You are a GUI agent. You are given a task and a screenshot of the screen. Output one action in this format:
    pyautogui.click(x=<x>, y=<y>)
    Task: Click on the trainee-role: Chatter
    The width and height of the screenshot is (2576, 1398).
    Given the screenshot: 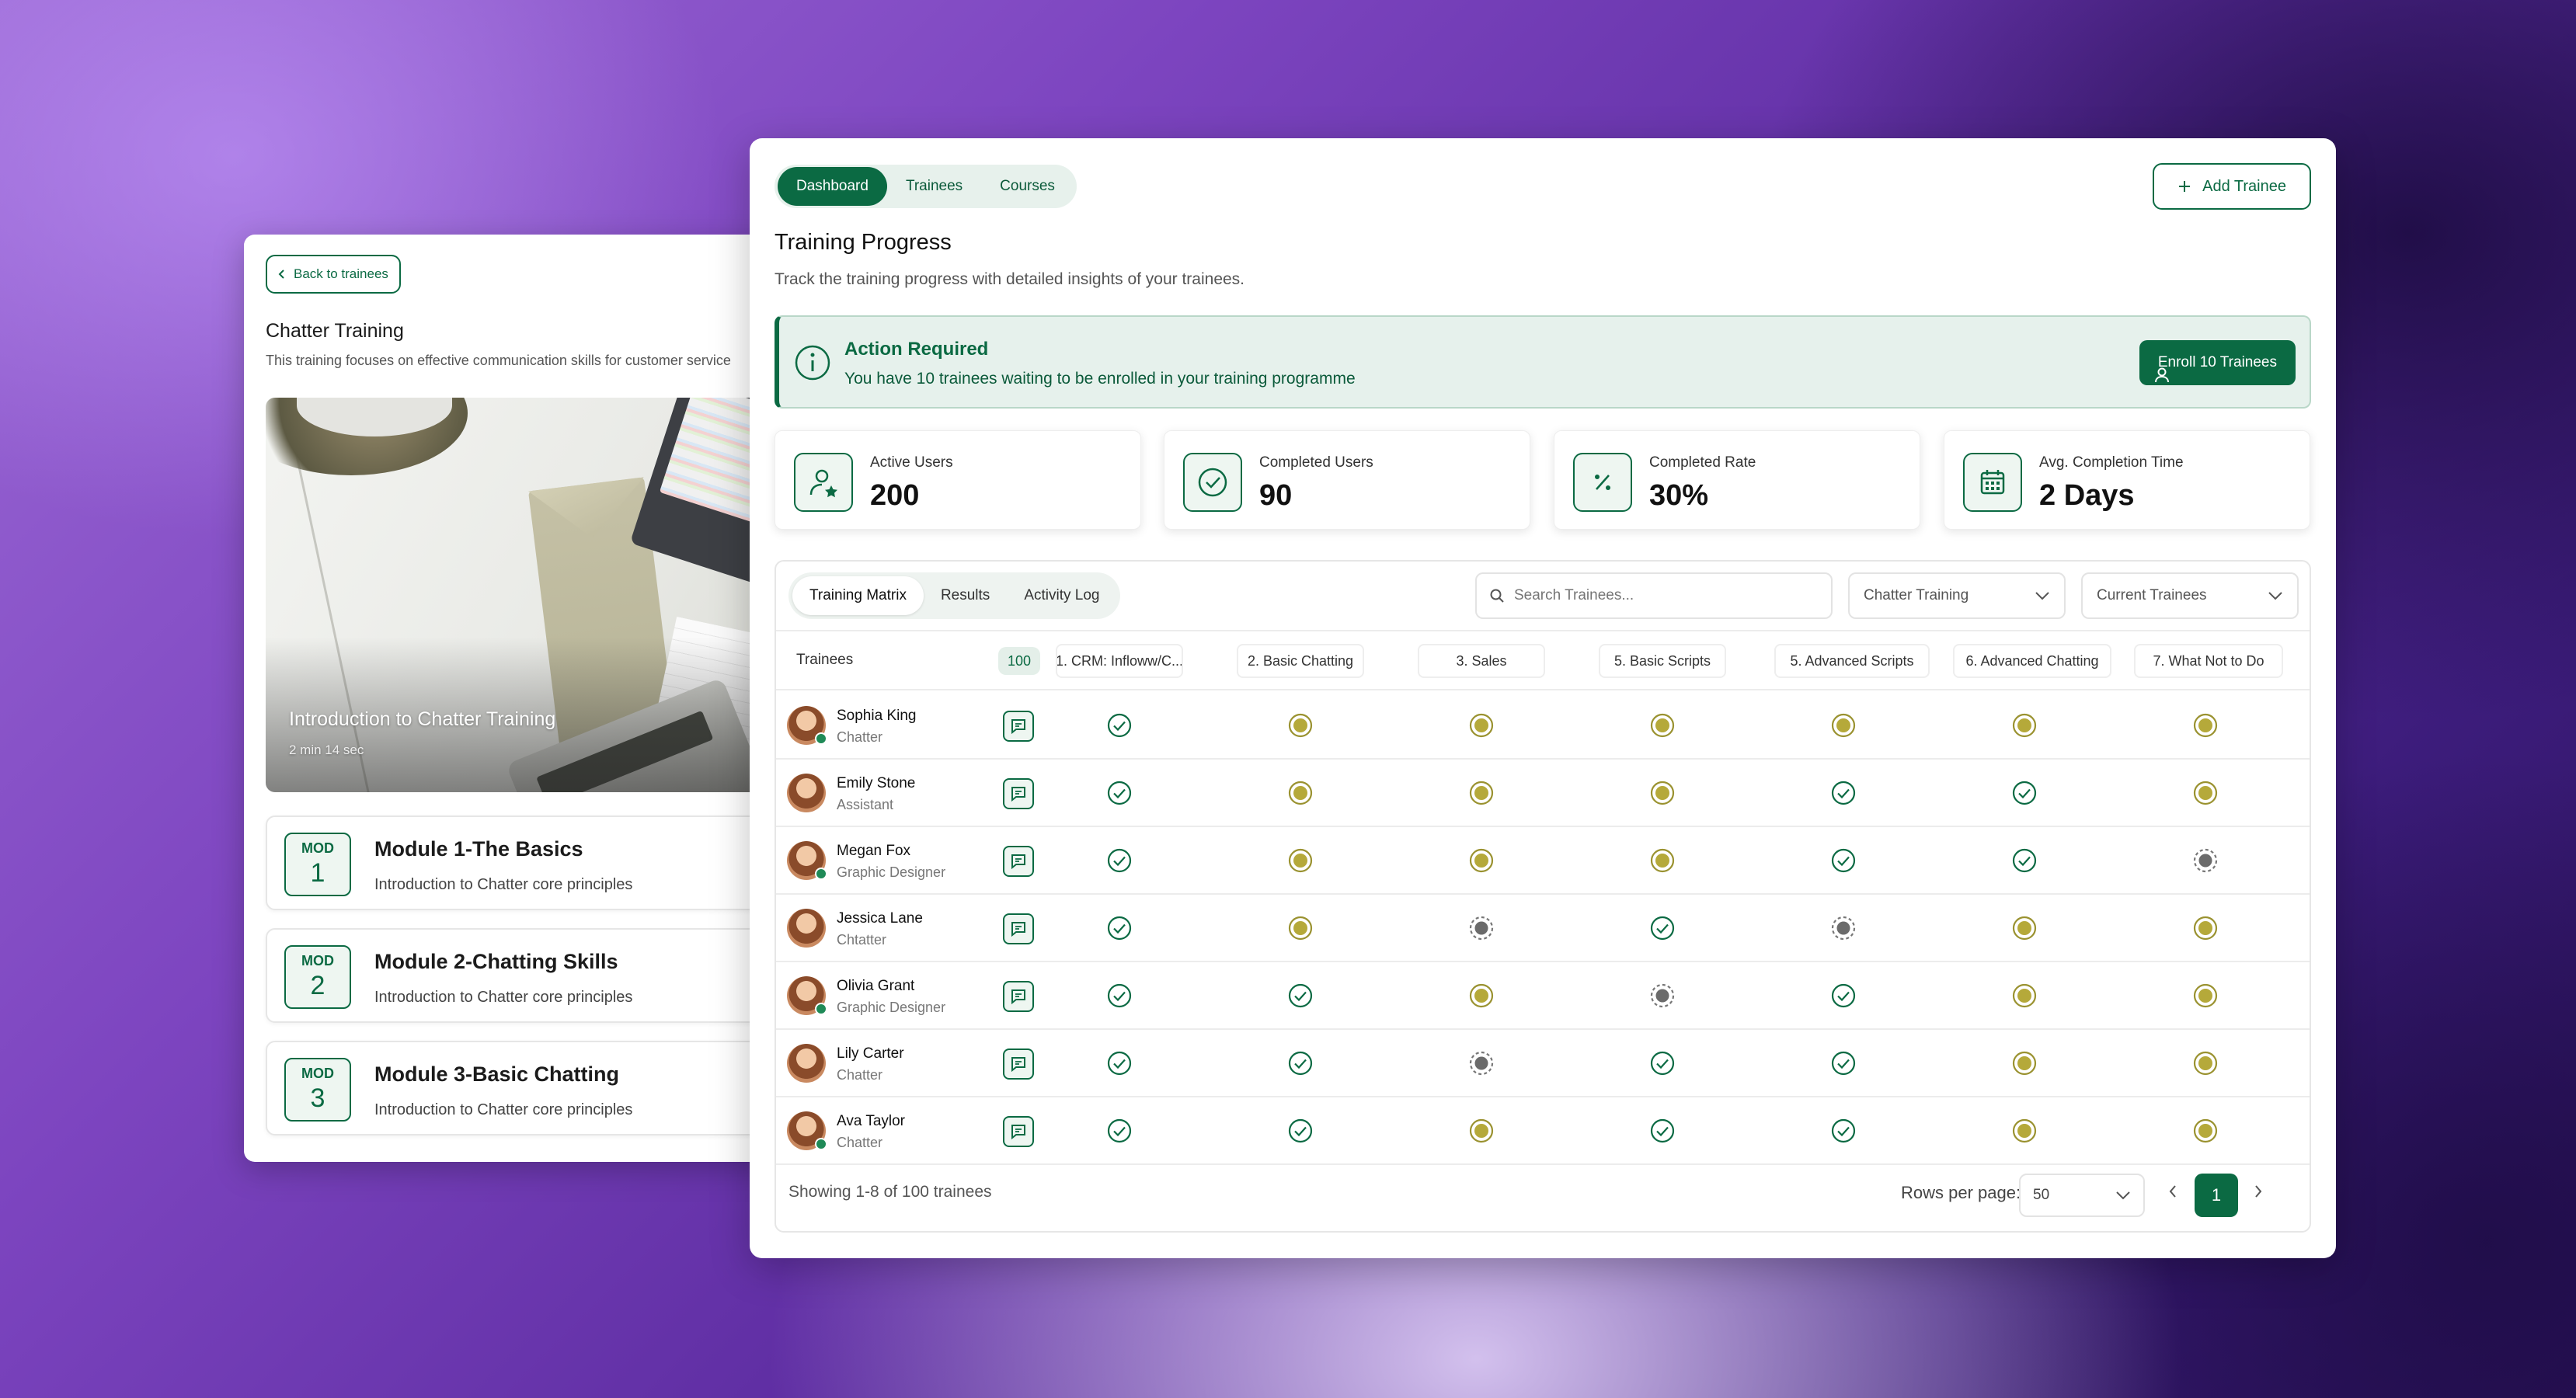 What is the action you would take?
    pyautogui.click(x=860, y=737)
    